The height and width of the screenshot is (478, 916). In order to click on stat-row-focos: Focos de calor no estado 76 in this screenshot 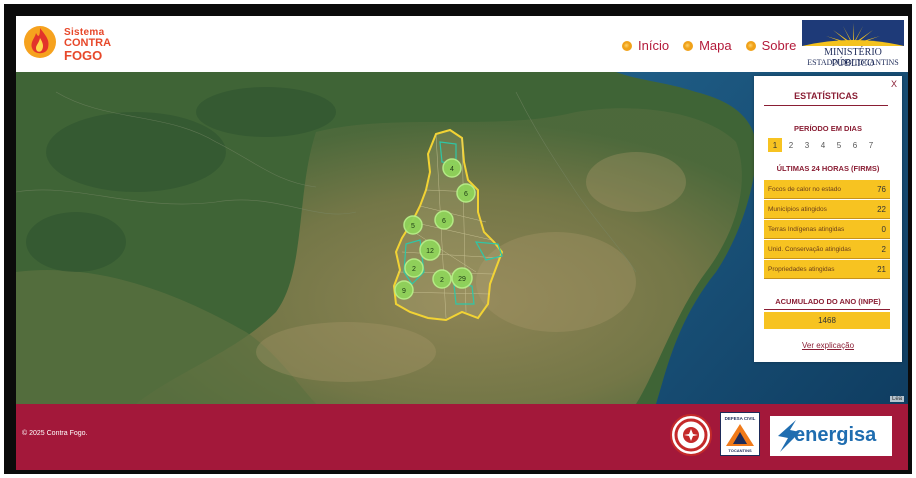, I will do `click(827, 189)`.